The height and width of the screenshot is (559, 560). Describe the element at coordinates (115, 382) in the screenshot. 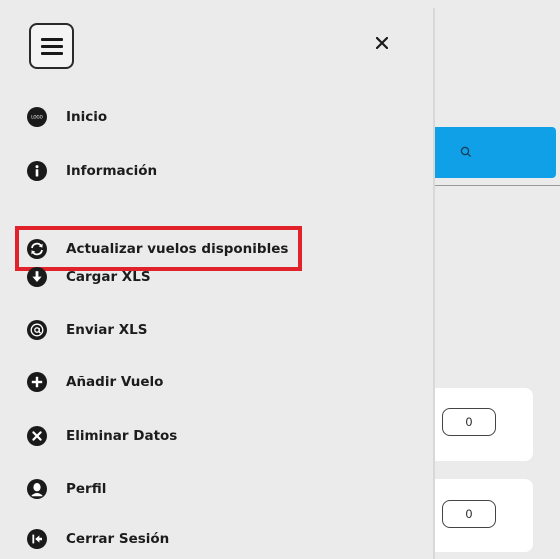

I see `menu-item-label: Añadir Vuelo` at that location.